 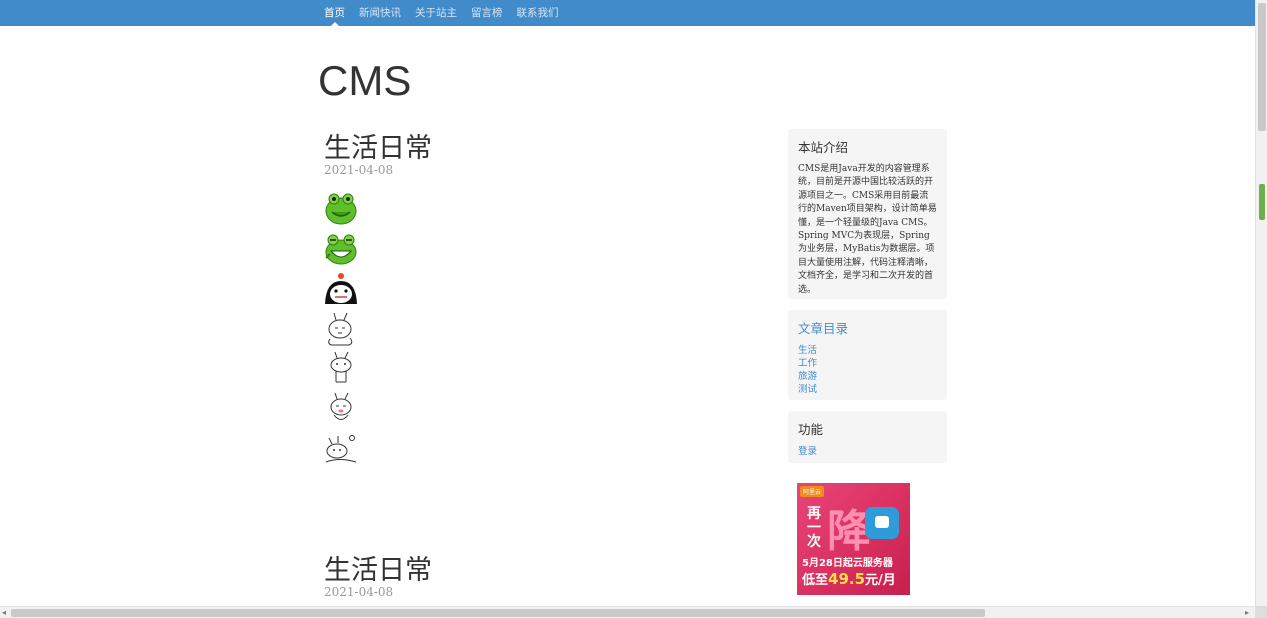 I want to click on sidebar-features-module: 功能 登录, so click(x=867, y=437).